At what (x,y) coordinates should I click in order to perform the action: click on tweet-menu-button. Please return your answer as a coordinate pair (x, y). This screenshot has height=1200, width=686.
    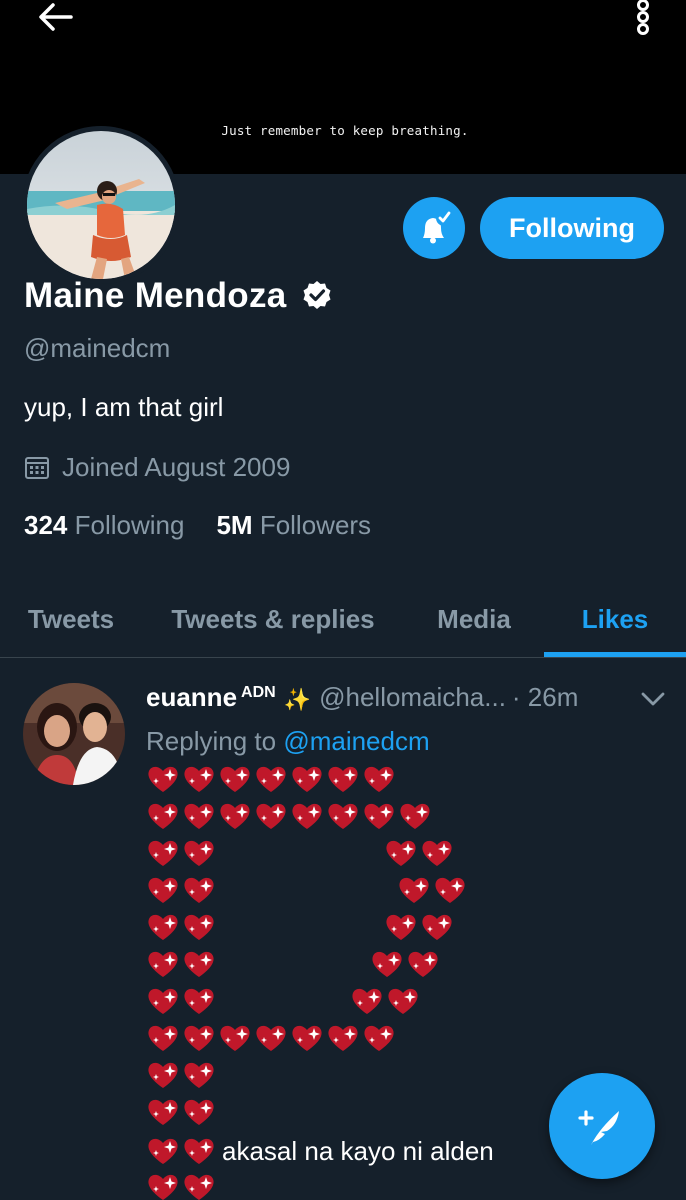
    Looking at the image, I should click on (653, 701).